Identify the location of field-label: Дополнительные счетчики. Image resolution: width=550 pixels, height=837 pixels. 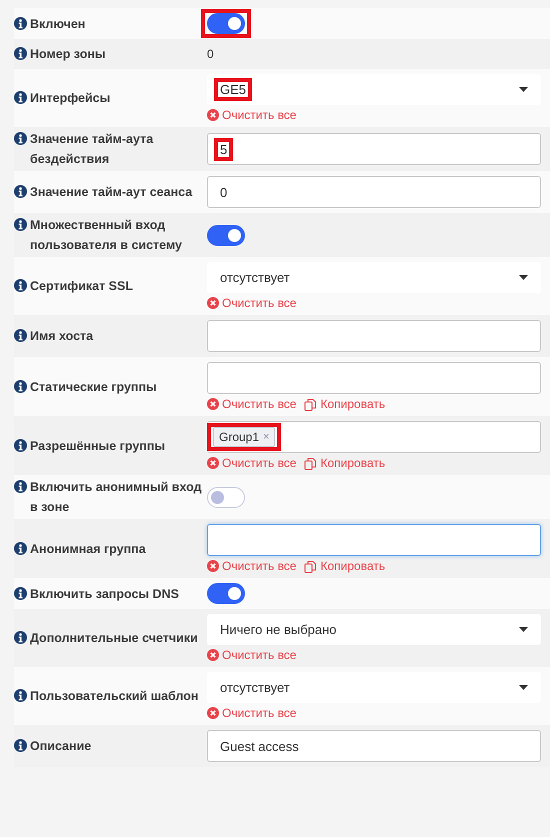
(114, 638).